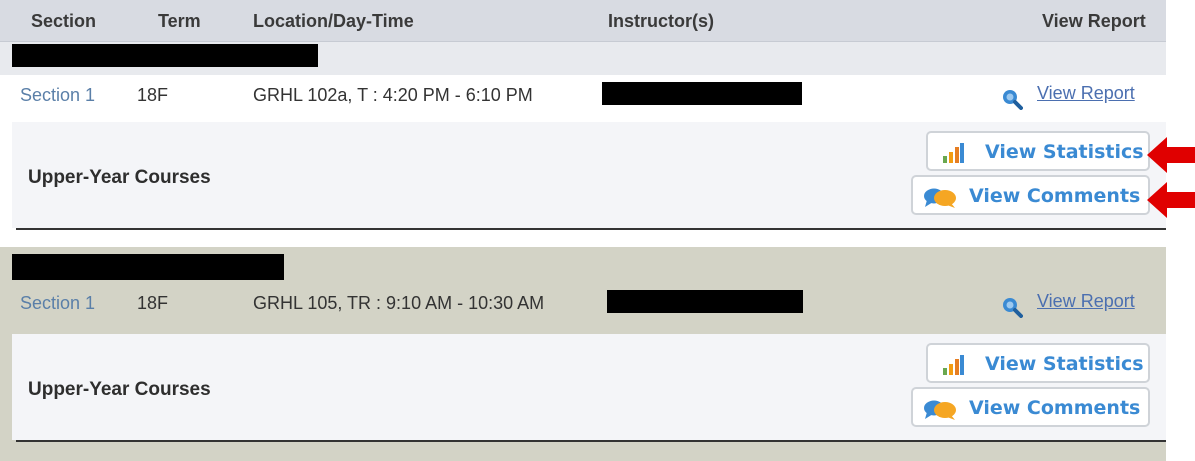  I want to click on course-title-row, so click(583, 58).